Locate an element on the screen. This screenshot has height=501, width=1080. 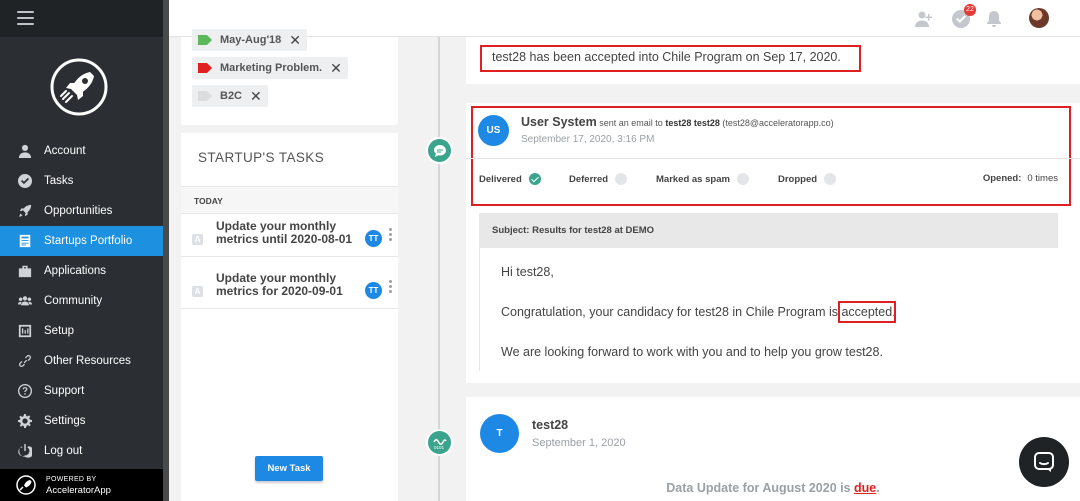
tag-chip: May-Aug'18 ✕ is located at coordinates (250, 40).